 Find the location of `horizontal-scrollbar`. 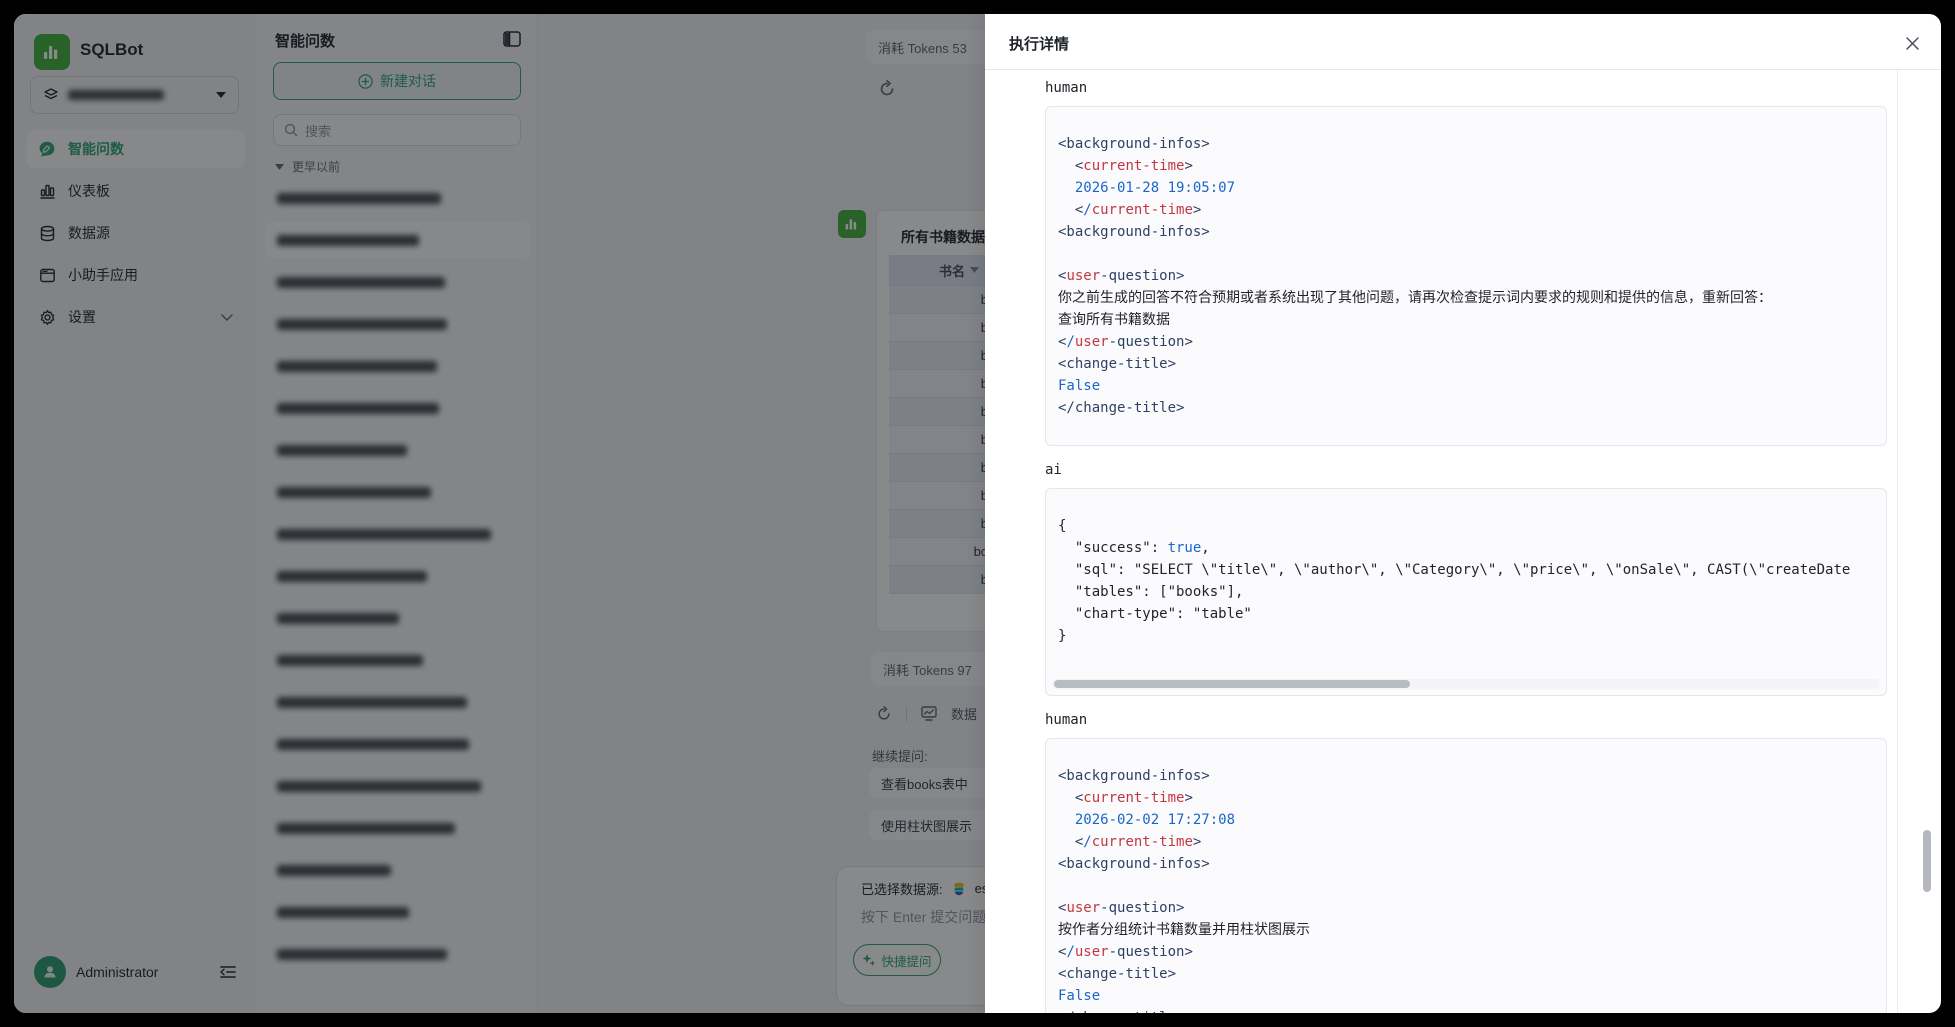

horizontal-scrollbar is located at coordinates (1466, 684).